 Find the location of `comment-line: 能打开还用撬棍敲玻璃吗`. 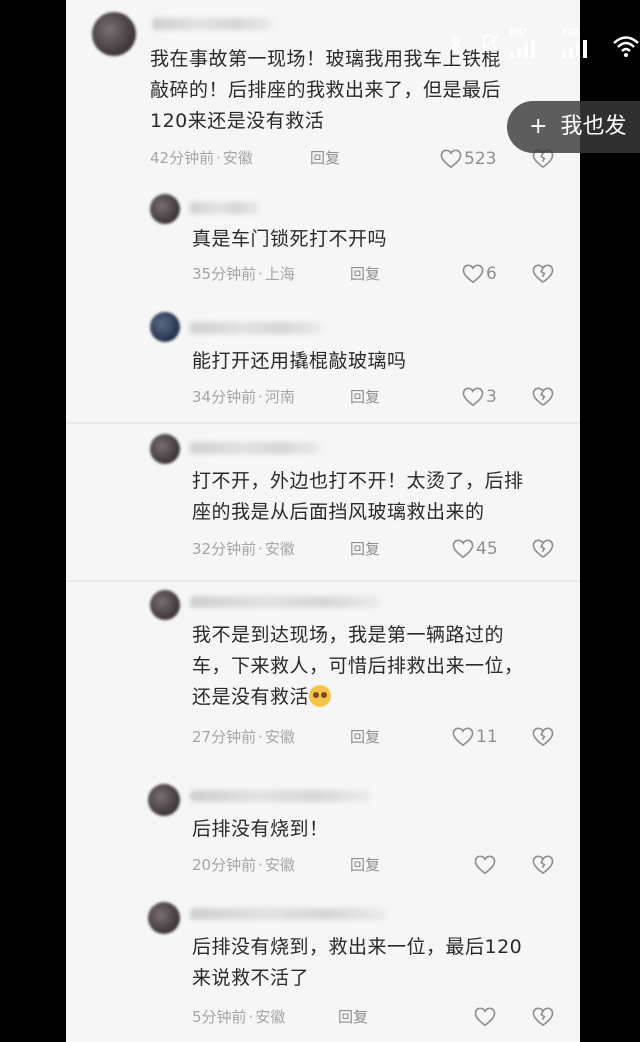

comment-line: 能打开还用撬棍敲玻璃吗 is located at coordinates (299, 361).